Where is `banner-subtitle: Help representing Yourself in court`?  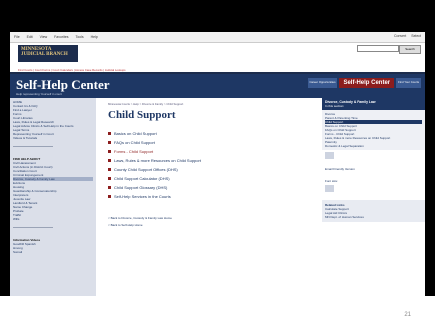
banner-subtitle: Help representing Yourself in court is located at coordinates (39, 94).